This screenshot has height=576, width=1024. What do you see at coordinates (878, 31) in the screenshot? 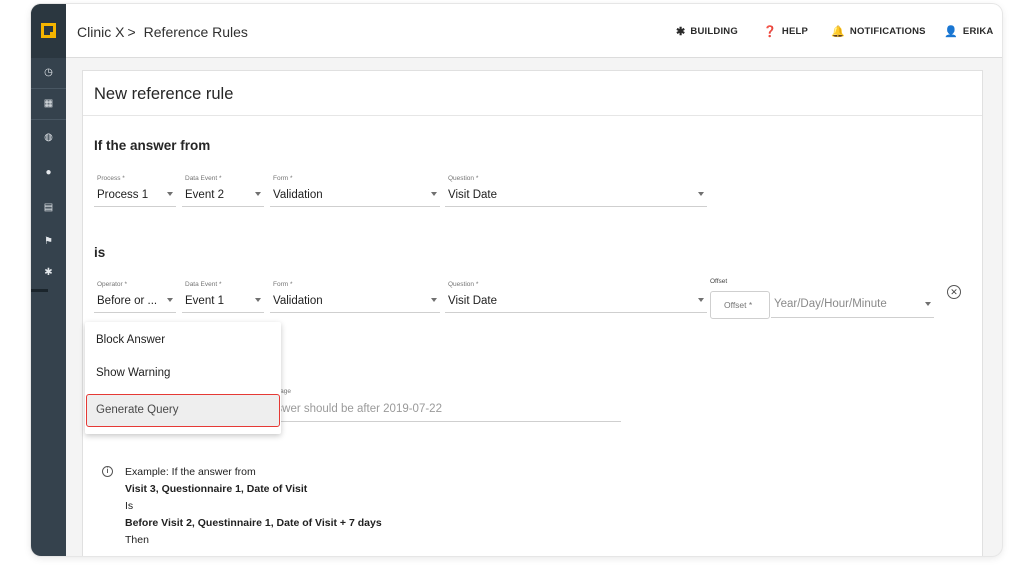
I see `nav-notifications: 🔔 NOTIFICATIONS` at bounding box center [878, 31].